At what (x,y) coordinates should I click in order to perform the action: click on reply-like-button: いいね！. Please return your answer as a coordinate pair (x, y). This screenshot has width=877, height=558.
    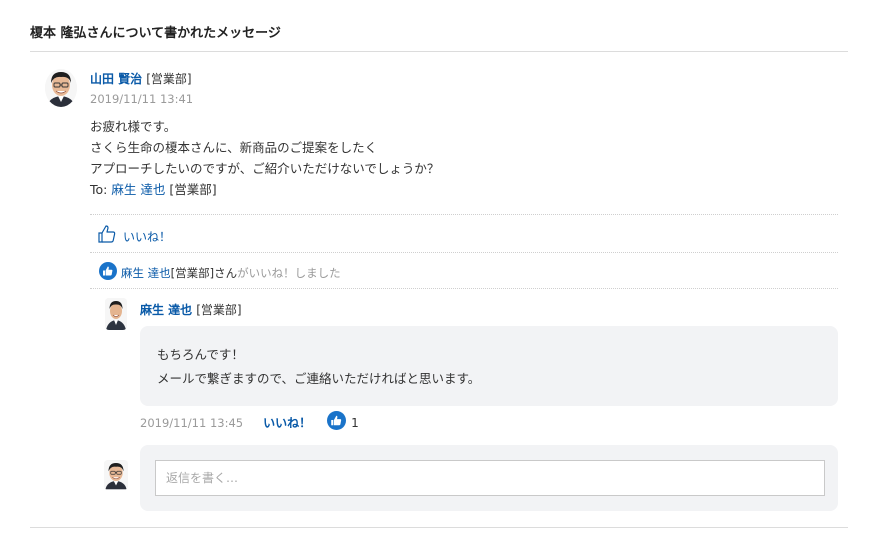
    Looking at the image, I should click on (287, 422).